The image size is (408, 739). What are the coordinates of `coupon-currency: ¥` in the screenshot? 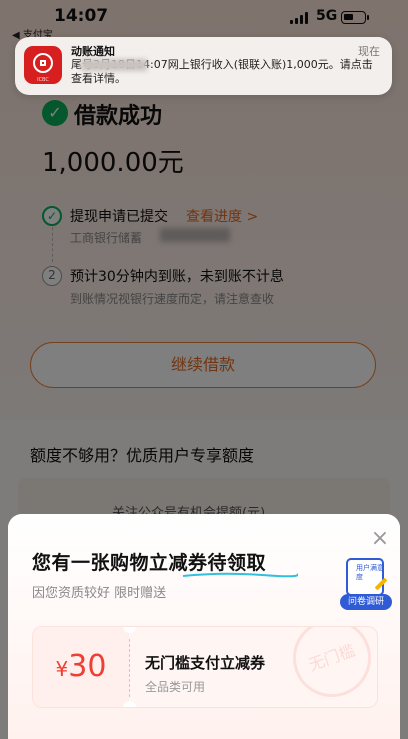 It's located at (62, 669).